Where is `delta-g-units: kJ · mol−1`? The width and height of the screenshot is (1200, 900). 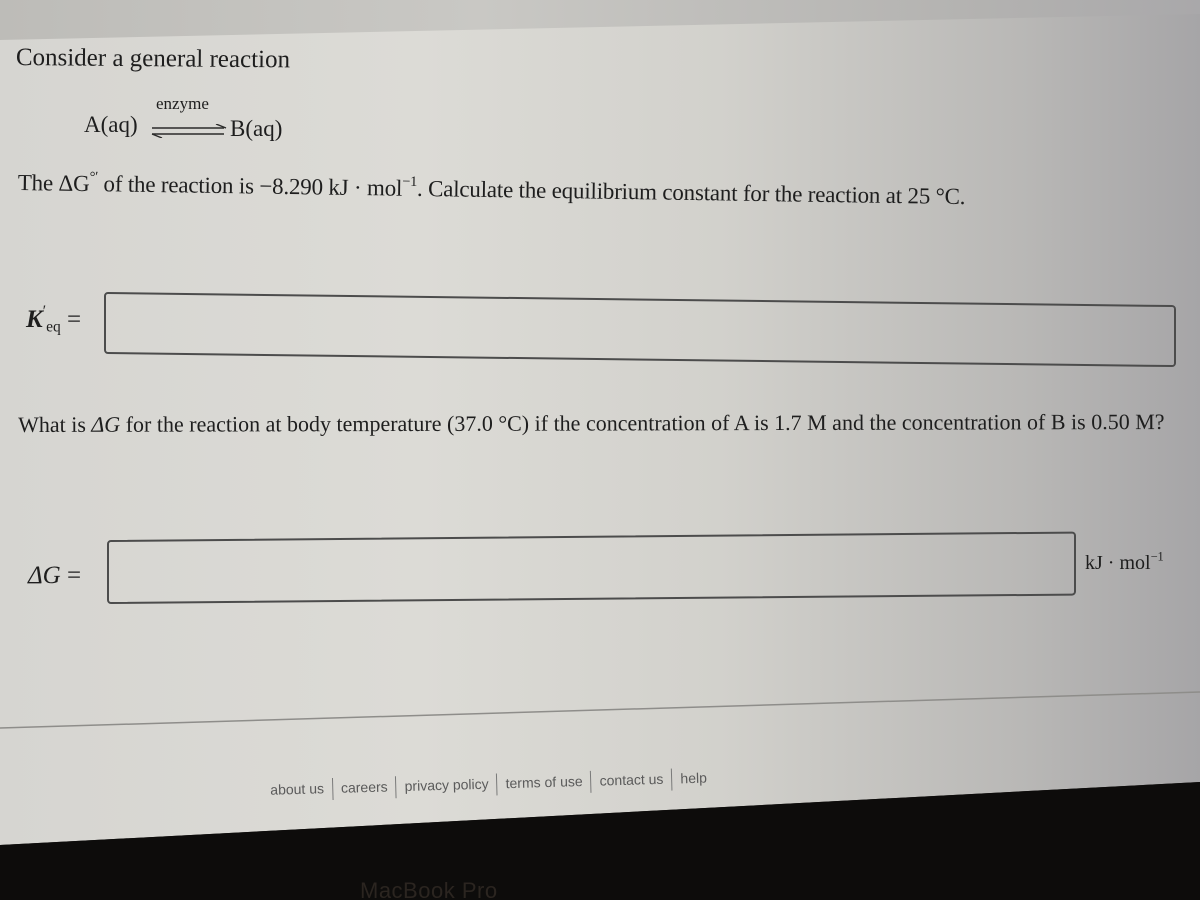
delta-g-units: kJ · mol−1 is located at coordinates (1124, 561).